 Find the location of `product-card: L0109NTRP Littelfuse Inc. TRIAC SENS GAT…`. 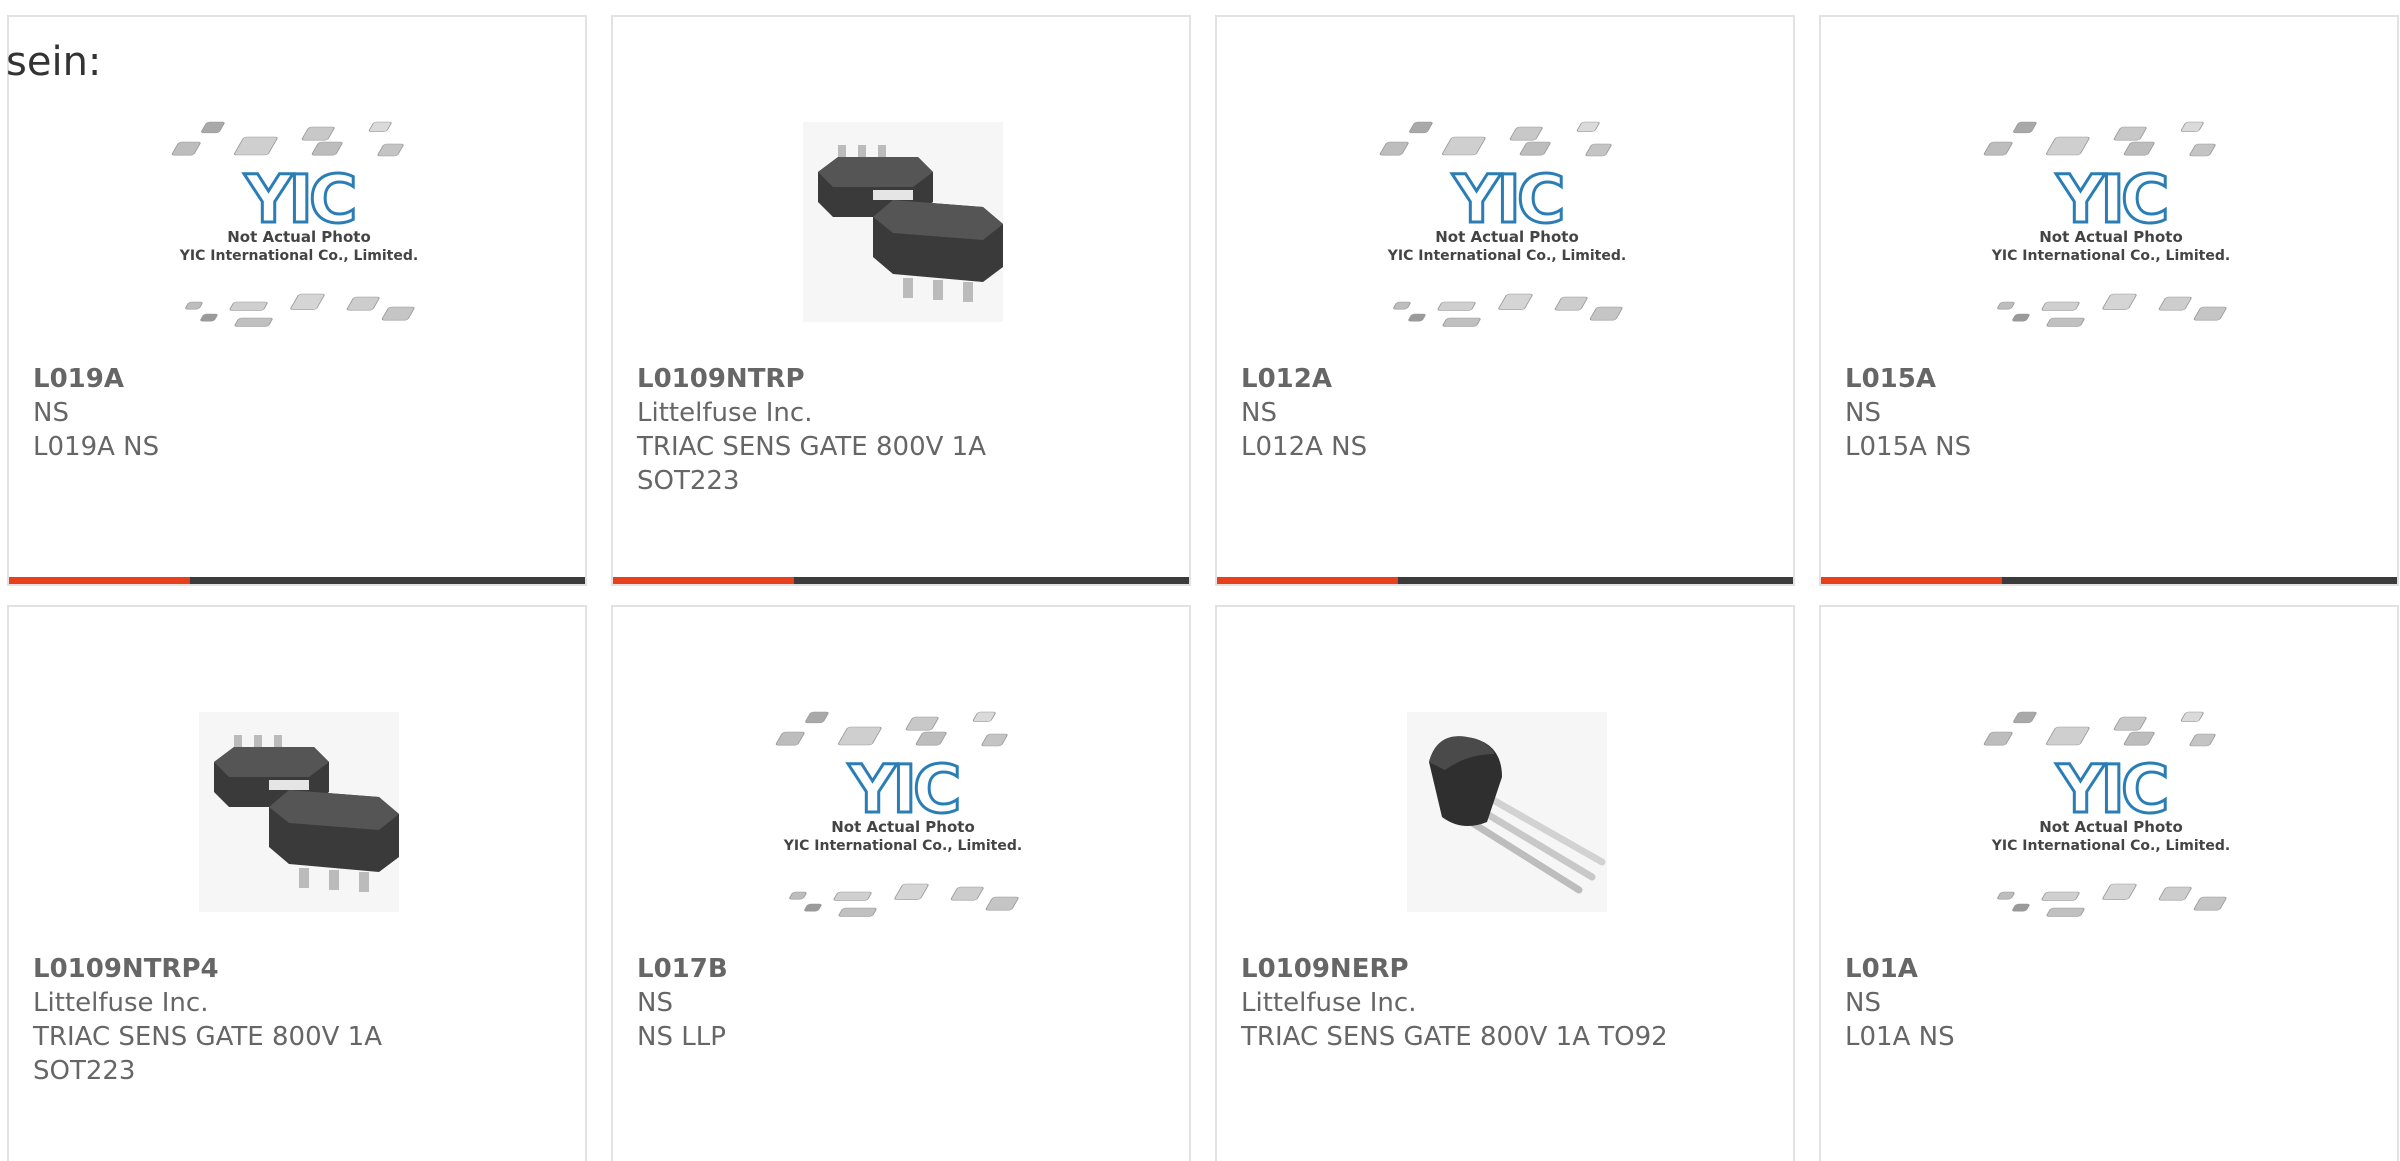

product-card: L0109NTRP Littelfuse Inc. TRIAC SENS GAT… is located at coordinates (901, 300).